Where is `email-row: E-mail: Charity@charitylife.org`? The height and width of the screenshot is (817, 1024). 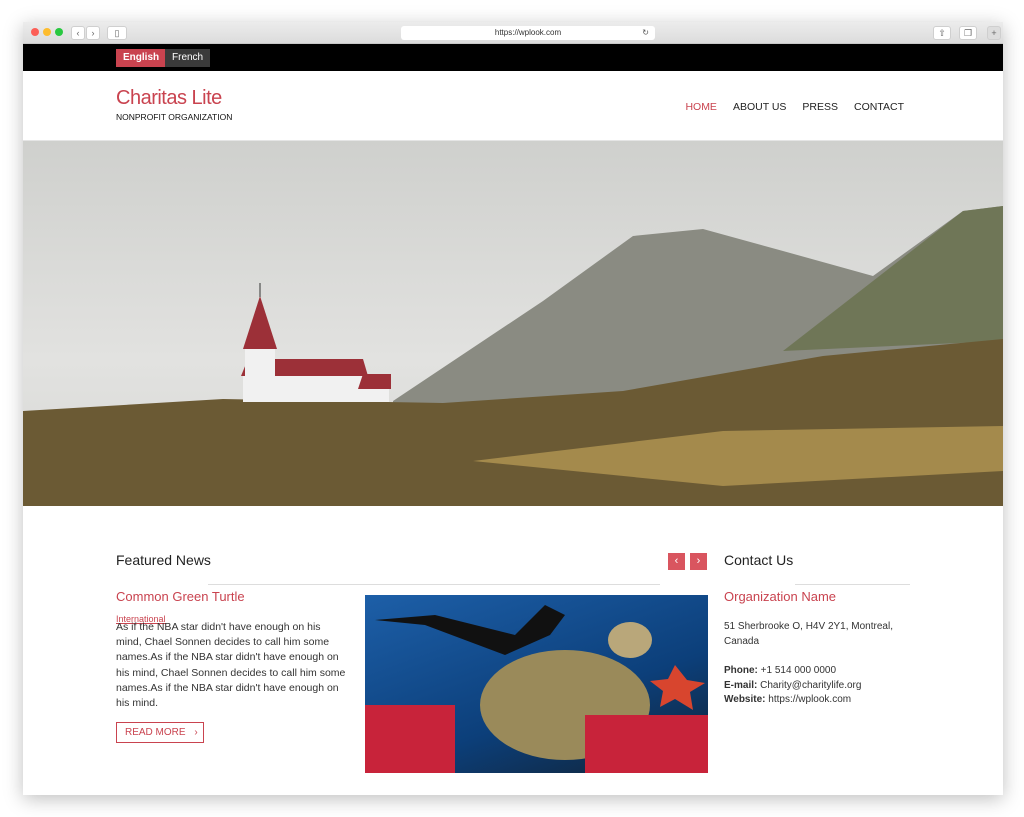
email-row: E-mail: Charity@charitylife.org is located at coordinates (792, 686).